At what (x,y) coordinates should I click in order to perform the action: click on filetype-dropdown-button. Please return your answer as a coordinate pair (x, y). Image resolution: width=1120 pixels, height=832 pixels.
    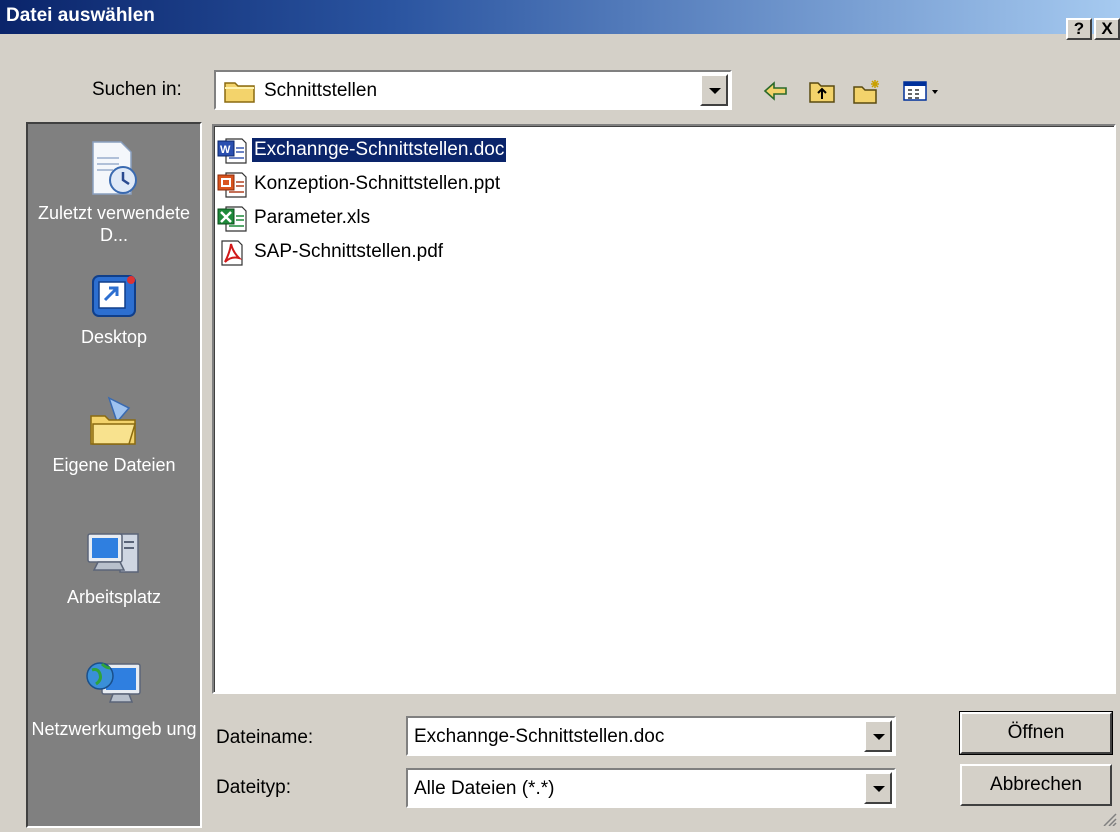
    Looking at the image, I should click on (878, 788).